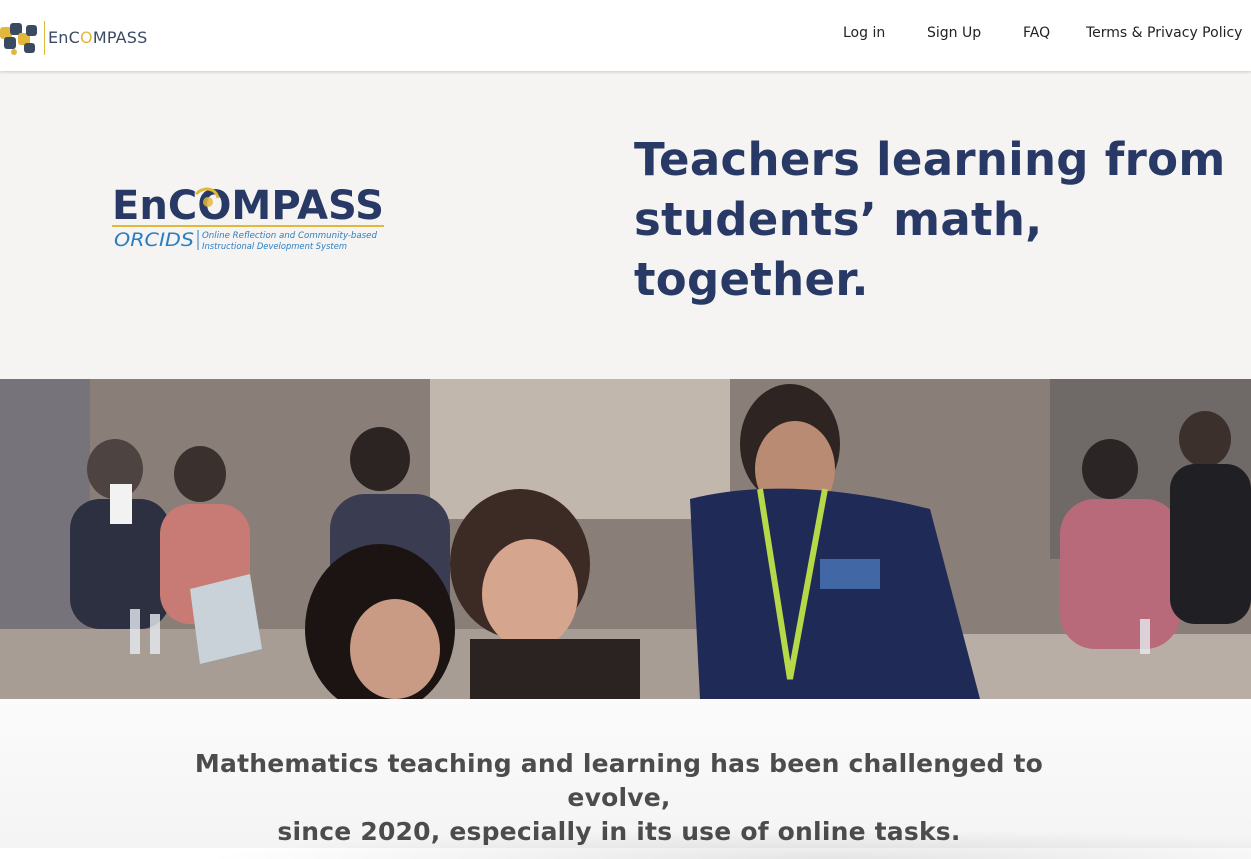  What do you see at coordinates (954, 35) in the screenshot?
I see `nav-sign-up: Sign Up` at bounding box center [954, 35].